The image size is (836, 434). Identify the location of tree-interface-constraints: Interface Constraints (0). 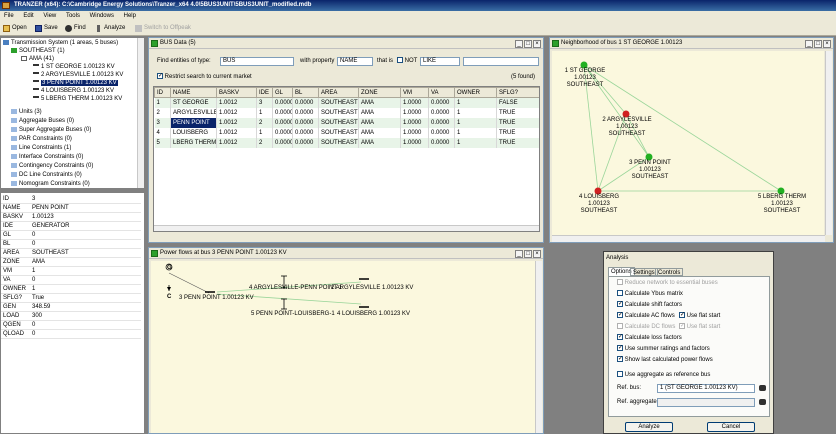
(47, 157).